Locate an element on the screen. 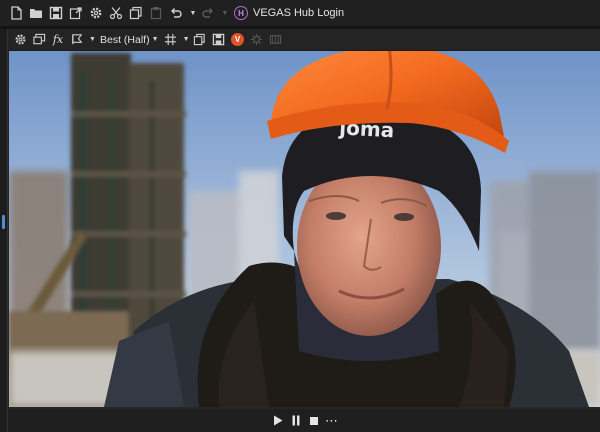  vegas-logo-icon: V is located at coordinates (238, 39).